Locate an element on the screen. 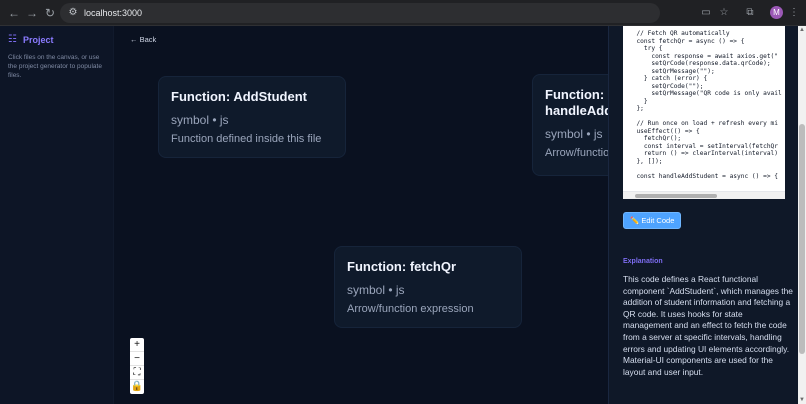 The height and width of the screenshot is (404, 806). extensions-icon: ⧉ is located at coordinates (750, 13).